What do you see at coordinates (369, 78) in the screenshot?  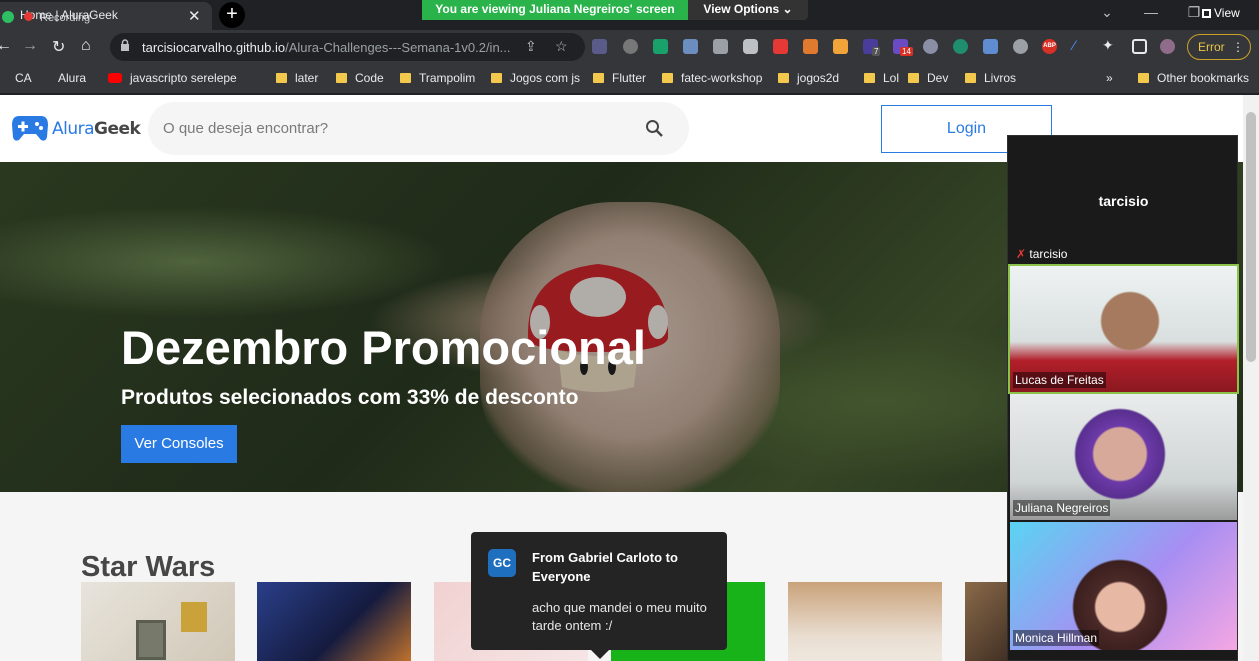 I see `bookmark-label: Code` at bounding box center [369, 78].